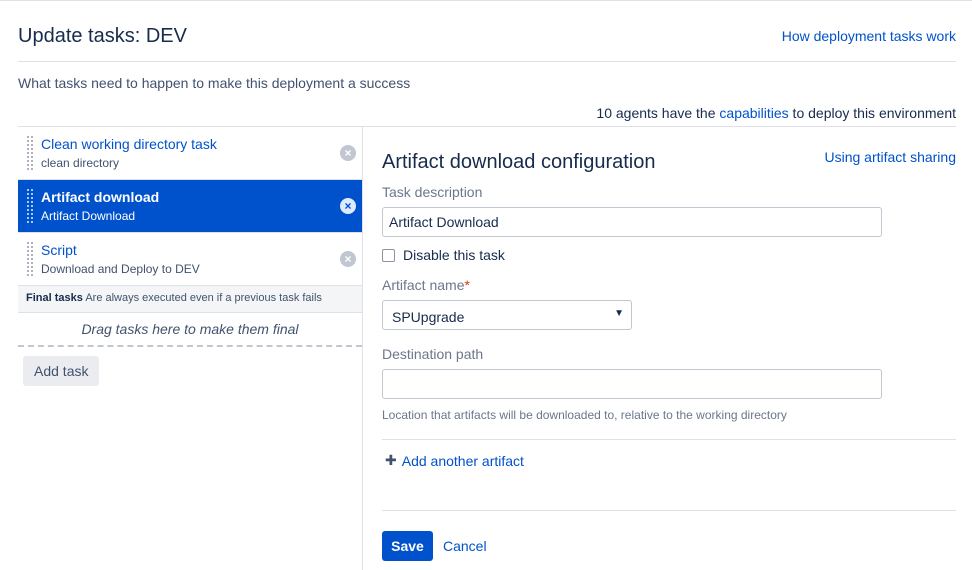 Image resolution: width=972 pixels, height=570 pixels. I want to click on disable-task-label: Disable this task, so click(454, 255).